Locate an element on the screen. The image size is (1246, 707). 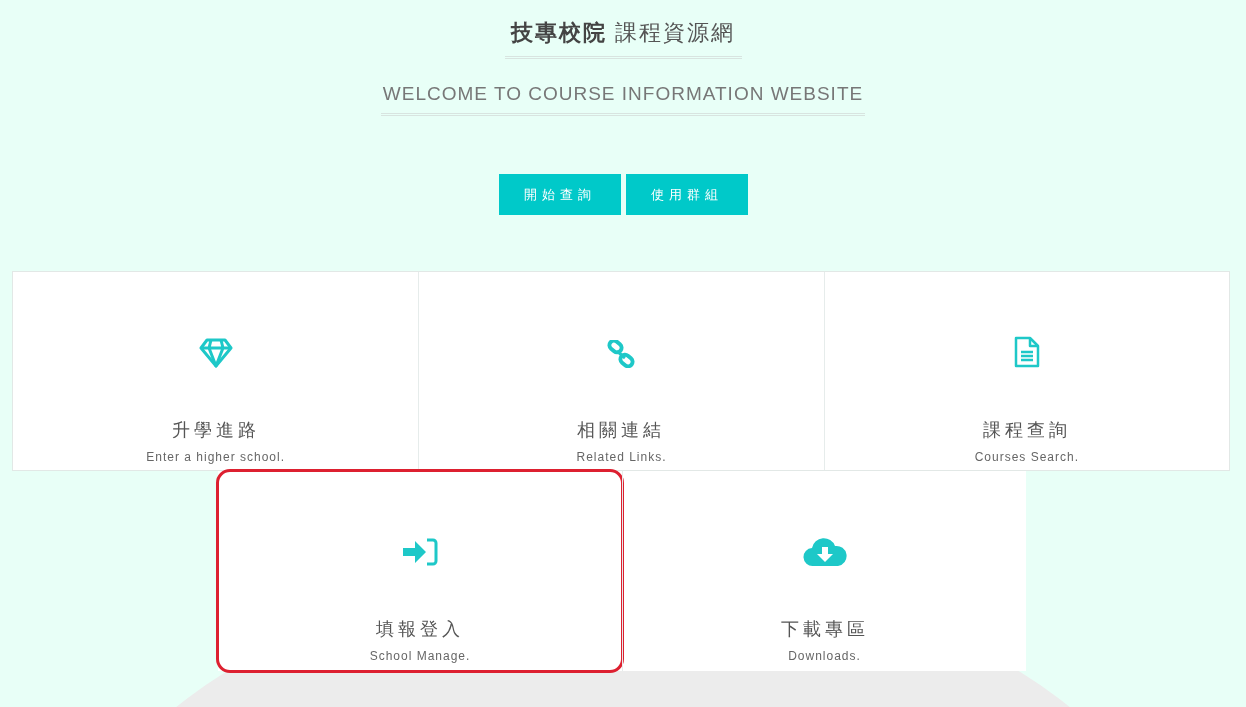
menu-tile: 填報登入 School Manage. is located at coordinates (420, 571).